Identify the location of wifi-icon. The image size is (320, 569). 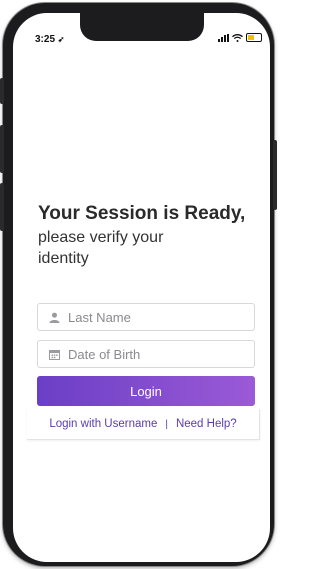
(237, 37).